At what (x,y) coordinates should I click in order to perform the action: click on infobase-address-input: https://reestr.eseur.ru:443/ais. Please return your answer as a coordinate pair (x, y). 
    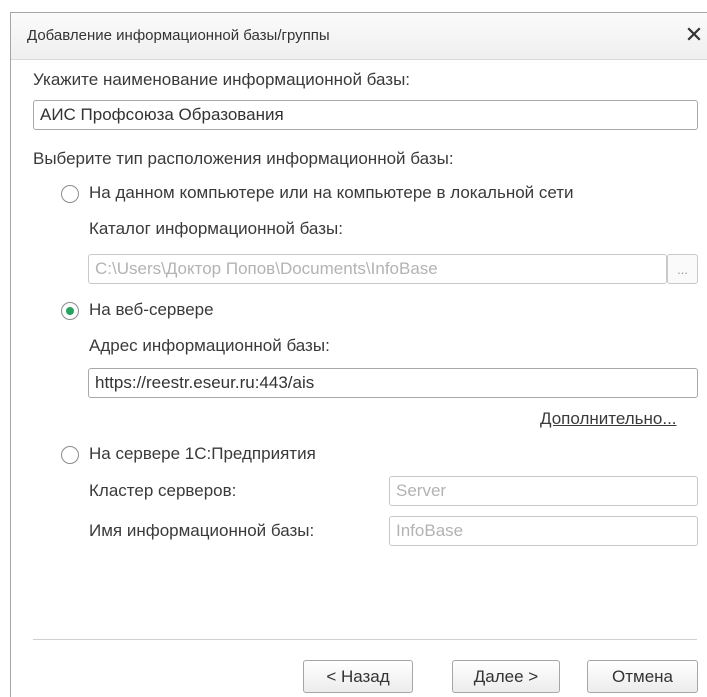
    Looking at the image, I should click on (393, 383).